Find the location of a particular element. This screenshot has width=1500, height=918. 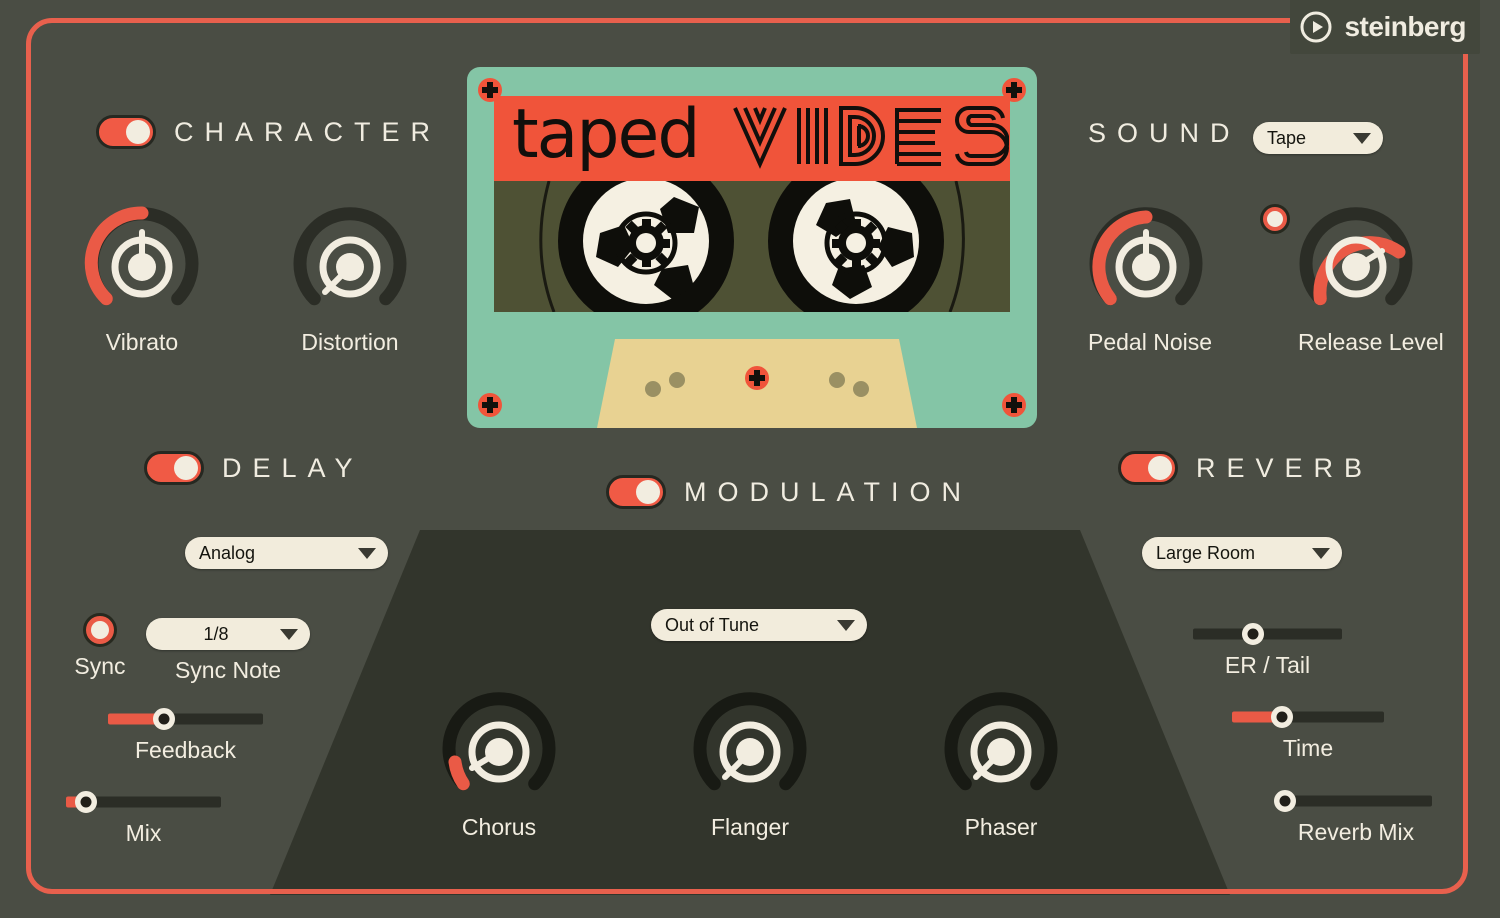

mix-slider-group: Mix is located at coordinates (143, 819).